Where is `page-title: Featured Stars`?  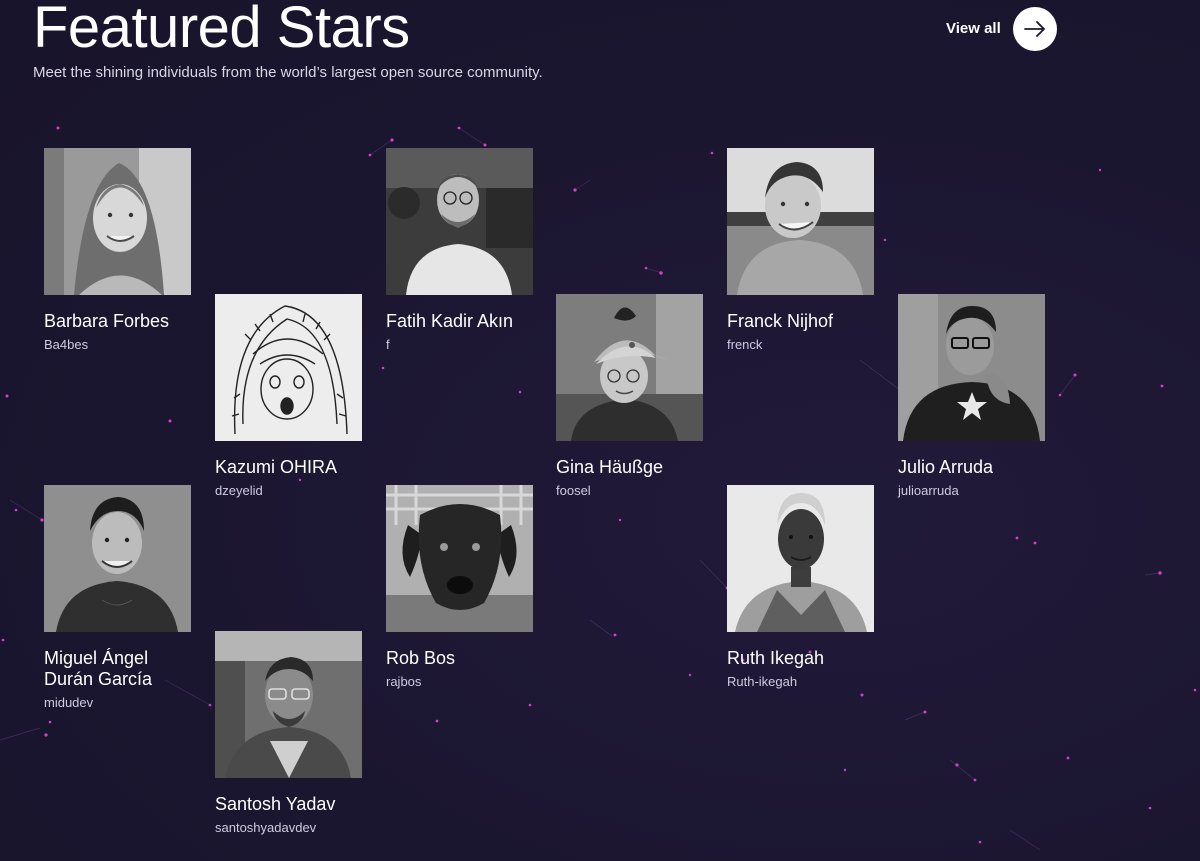
page-title: Featured Stars is located at coordinates (221, 30).